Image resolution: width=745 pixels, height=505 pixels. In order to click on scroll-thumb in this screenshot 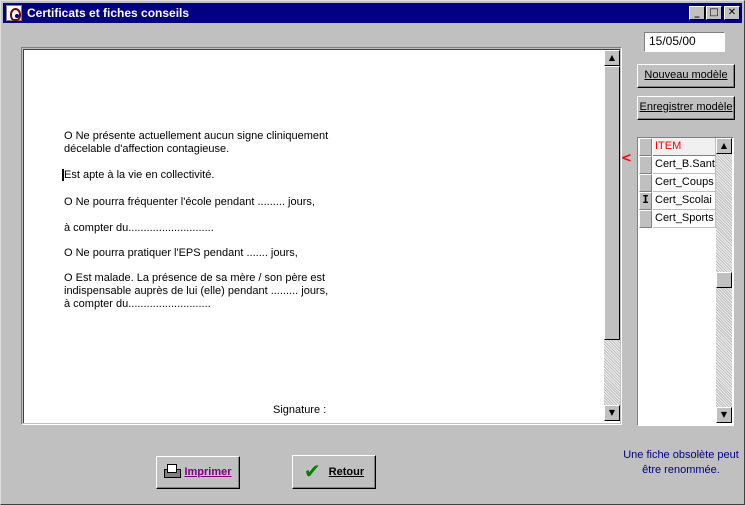, I will do `click(612, 203)`.